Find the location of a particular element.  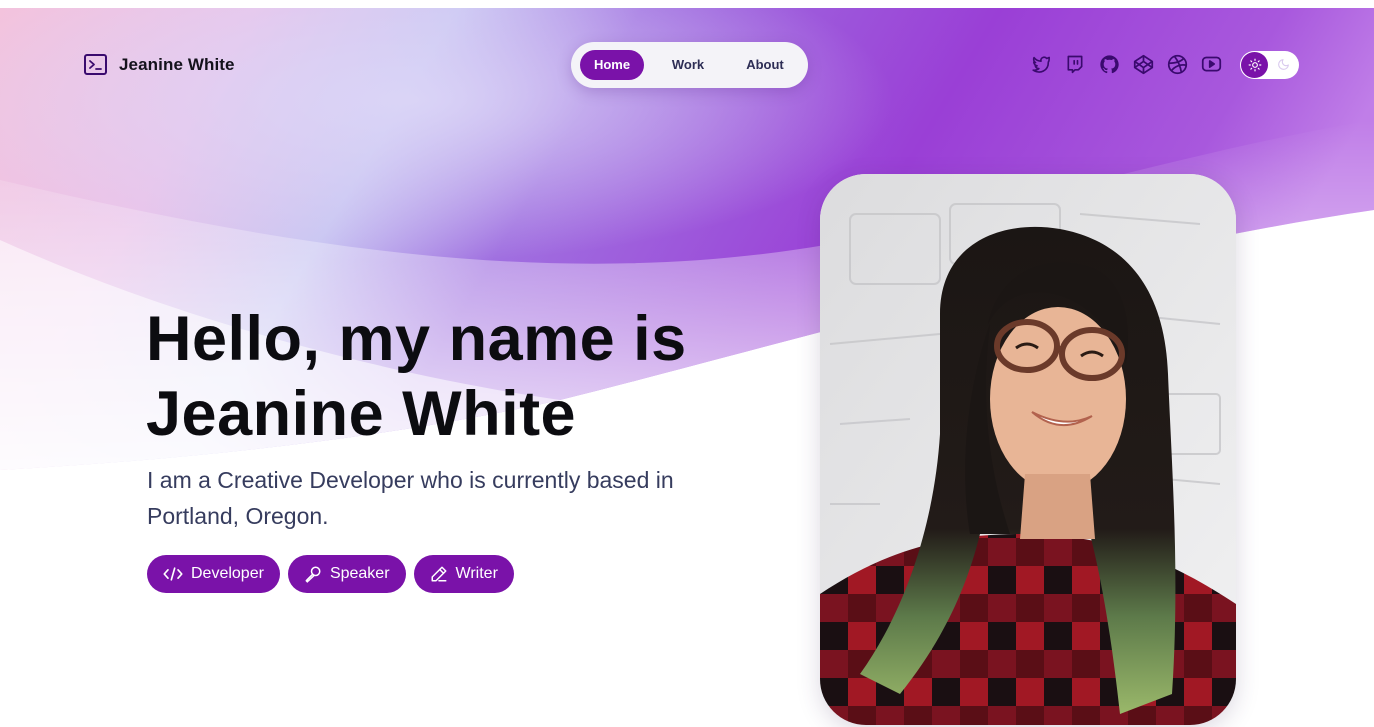

github-icon is located at coordinates (1109, 64).